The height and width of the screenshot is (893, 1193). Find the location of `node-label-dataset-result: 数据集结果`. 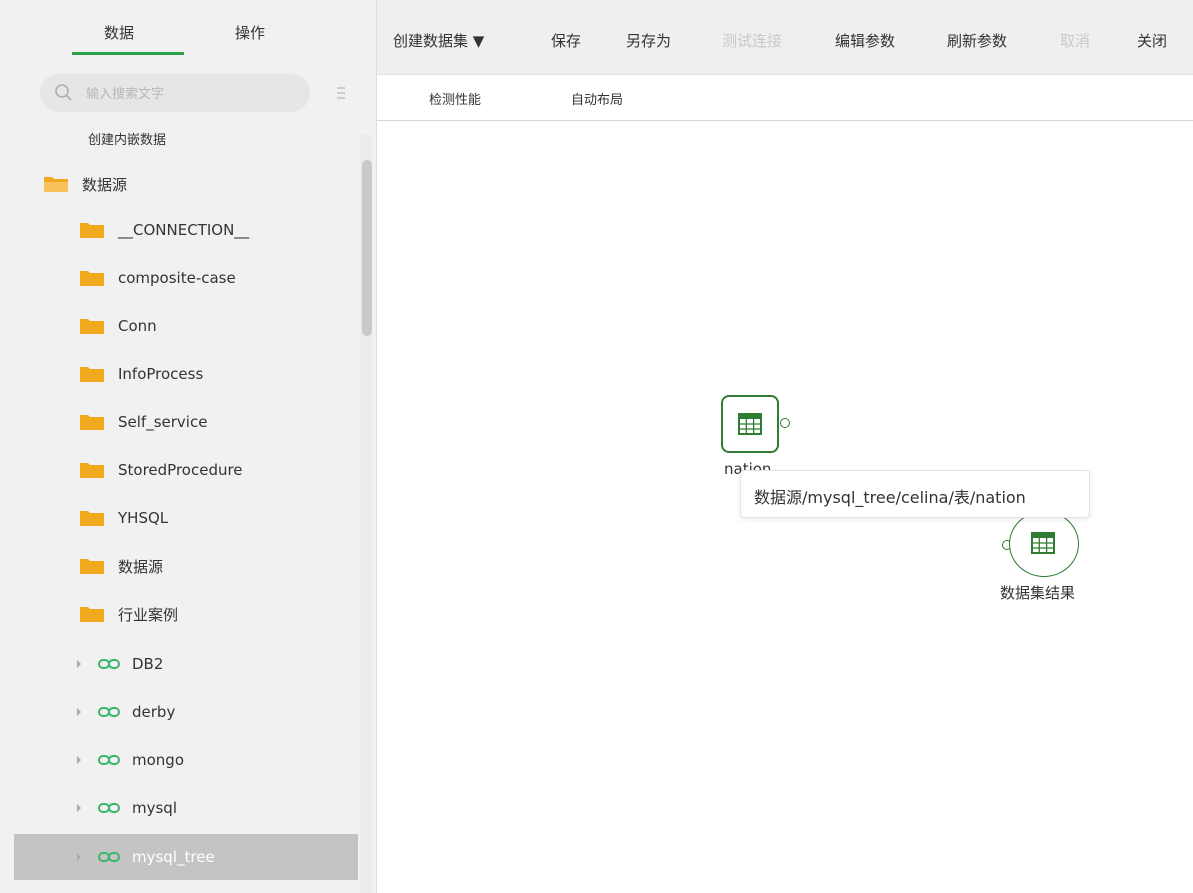

node-label-dataset-result: 数据集结果 is located at coordinates (1038, 593).